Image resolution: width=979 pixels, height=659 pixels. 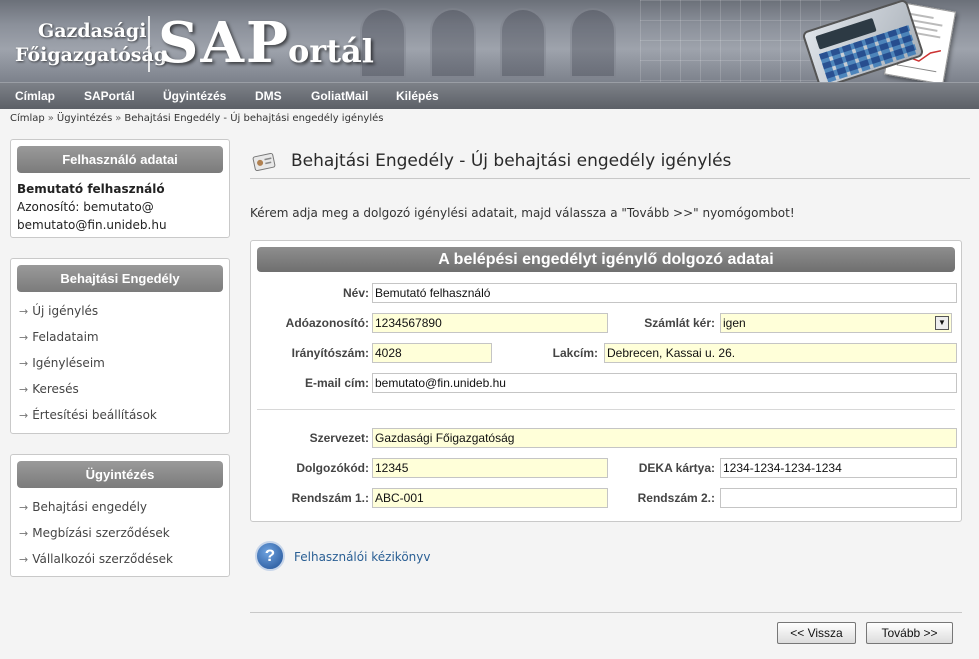 I want to click on user-info-title: Felhasználó adatai, so click(x=120, y=159).